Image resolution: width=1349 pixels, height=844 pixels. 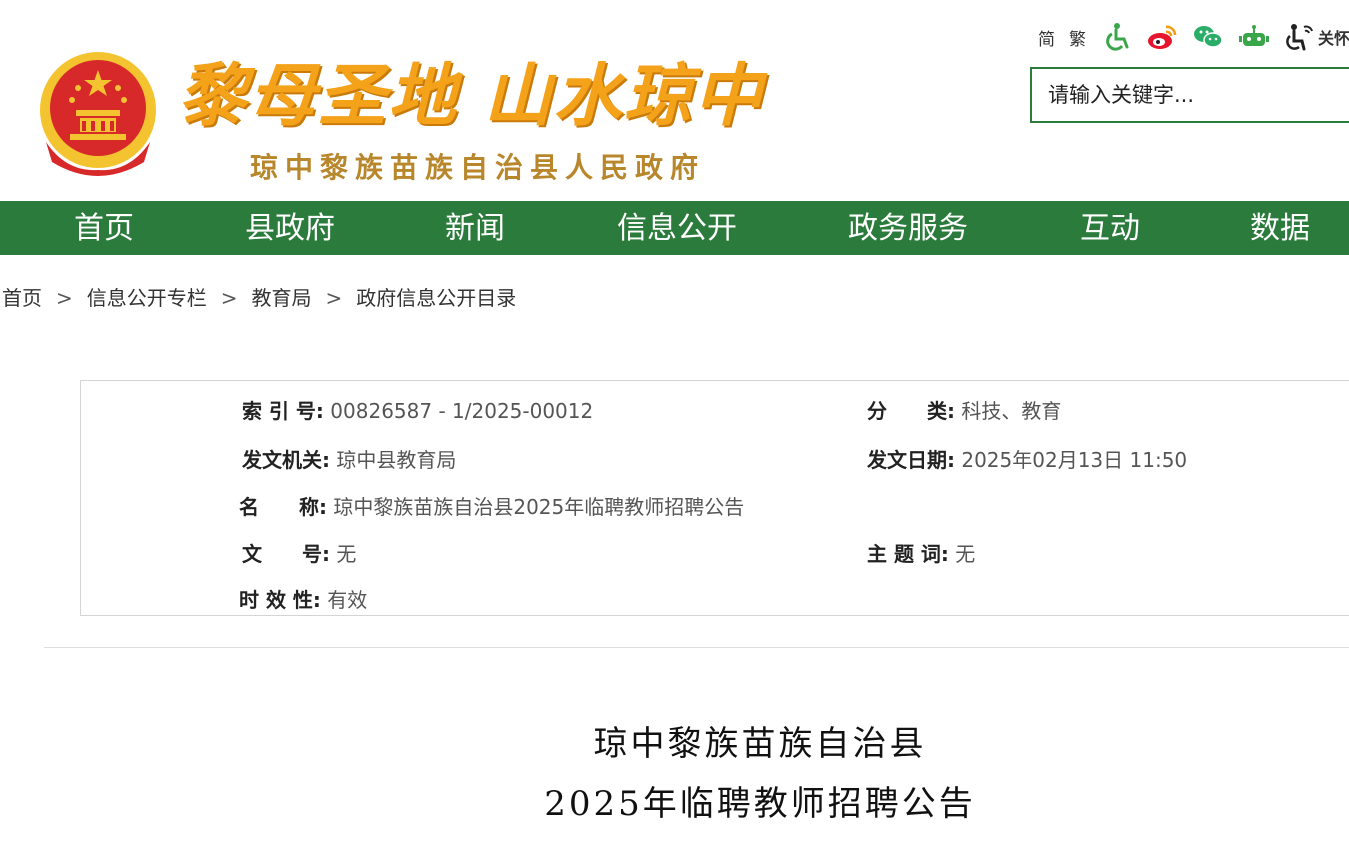 What do you see at coordinates (396, 460) in the screenshot?
I see `issuer-value: 琼中县教育局` at bounding box center [396, 460].